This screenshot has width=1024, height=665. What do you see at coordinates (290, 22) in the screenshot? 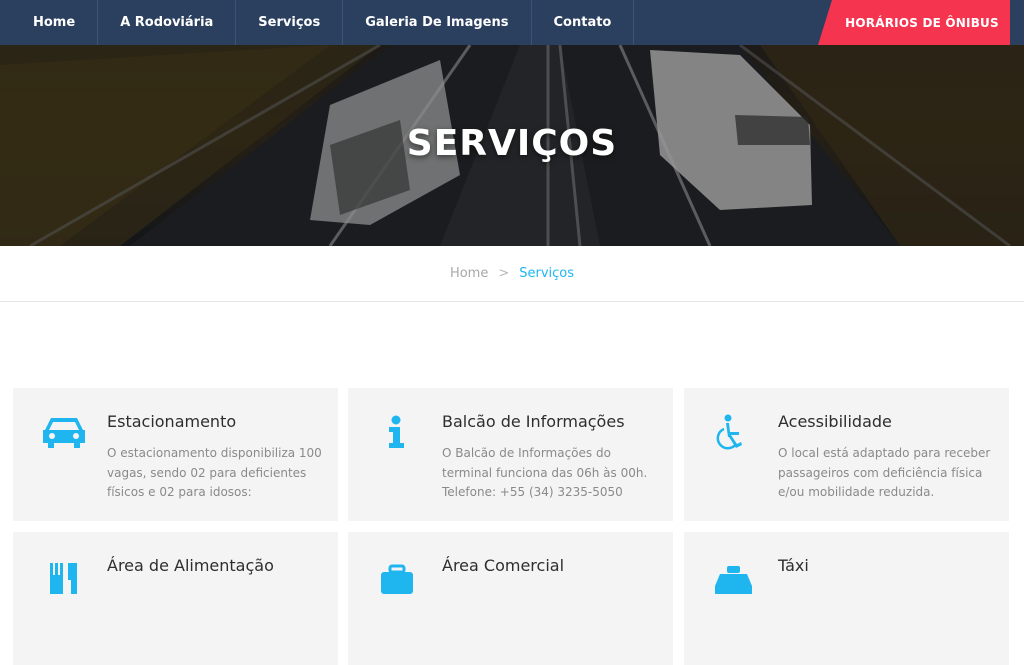
I see `nav-servicos: Serviços` at bounding box center [290, 22].